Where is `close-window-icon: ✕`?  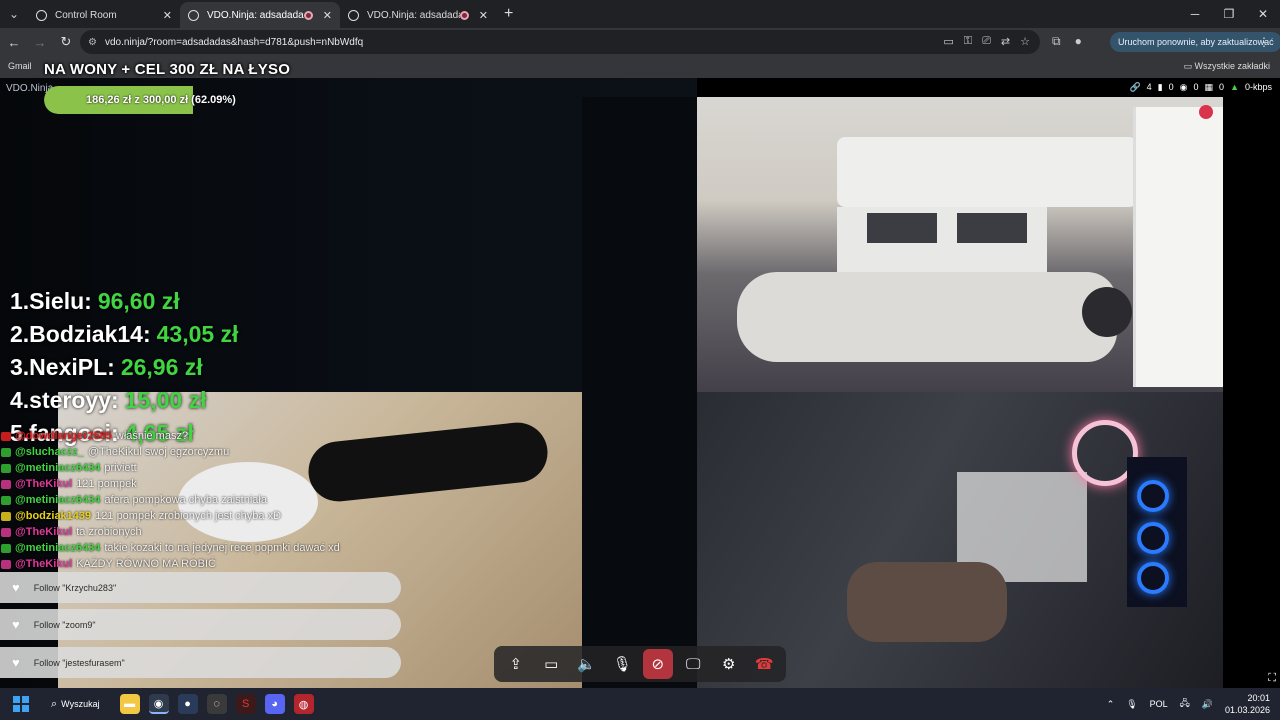
close-window-icon: ✕ is located at coordinates (1263, 14).